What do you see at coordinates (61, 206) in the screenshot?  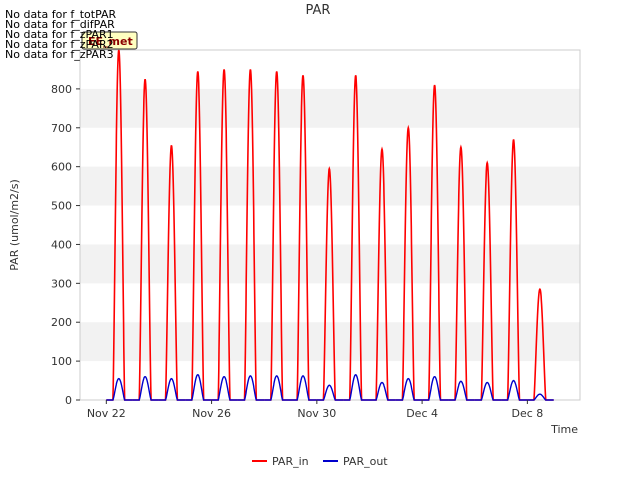 I see `y-tick-label: 500` at bounding box center [61, 206].